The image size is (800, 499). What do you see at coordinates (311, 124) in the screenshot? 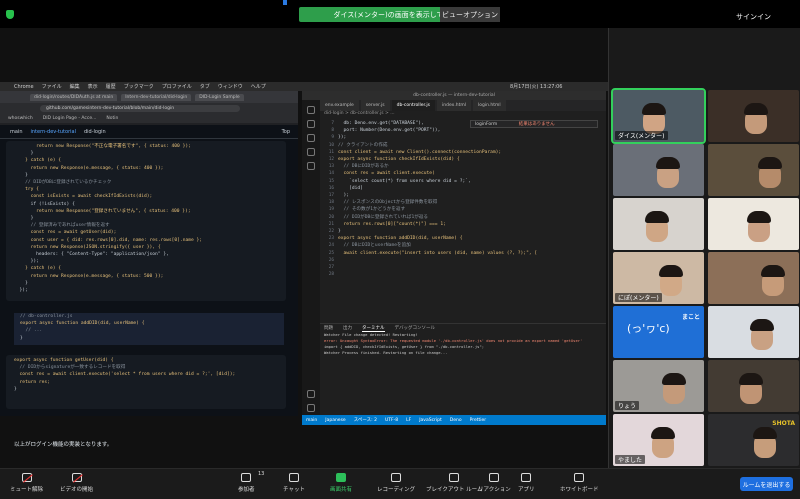
I see `search-icon` at bounding box center [311, 124].